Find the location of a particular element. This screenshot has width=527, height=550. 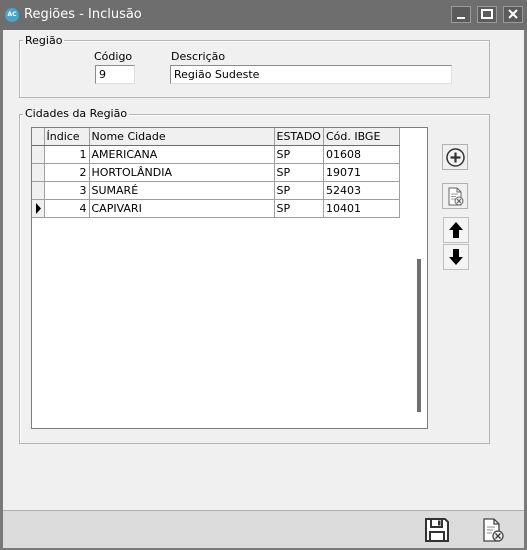

table-row: 1 AMERICANA SP 01608 is located at coordinates (216, 154).